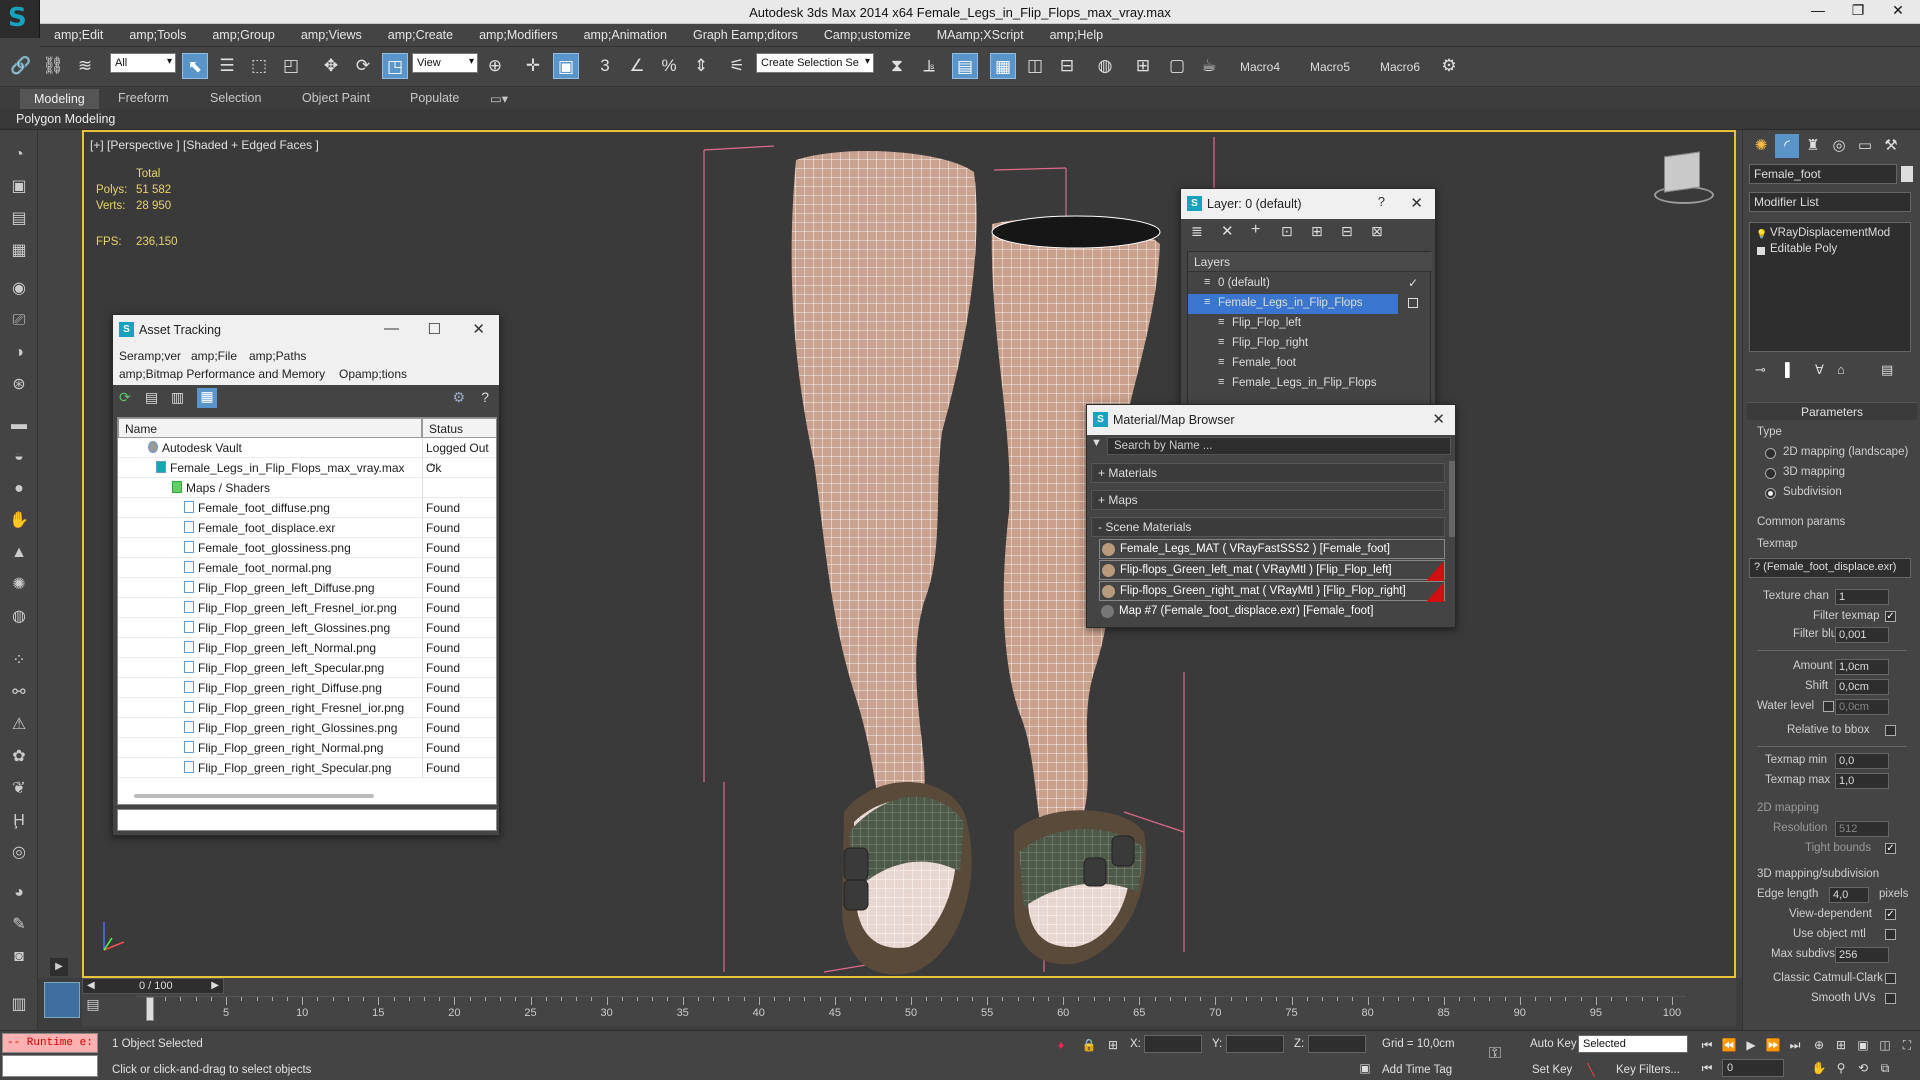 The image size is (1920, 1080). I want to click on filter-blur-input: 0,001, so click(1862, 635).